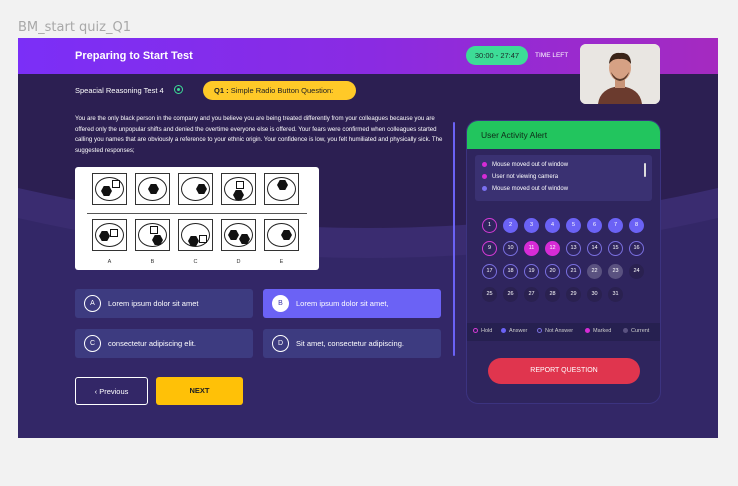  Describe the element at coordinates (510, 225) in the screenshot. I see `question-number-2: 2` at that location.